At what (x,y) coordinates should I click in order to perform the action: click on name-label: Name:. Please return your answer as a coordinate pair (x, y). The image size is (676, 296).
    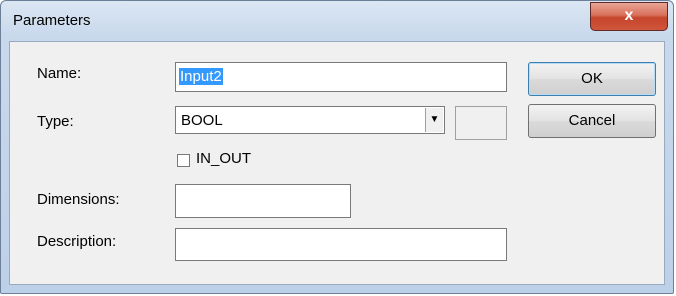
    Looking at the image, I should click on (59, 73).